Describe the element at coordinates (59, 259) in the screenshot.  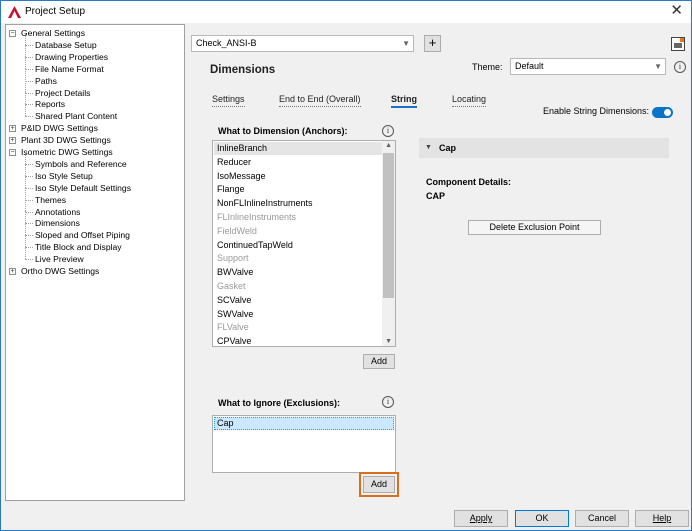
I see `tree-item: Live Preview` at that location.